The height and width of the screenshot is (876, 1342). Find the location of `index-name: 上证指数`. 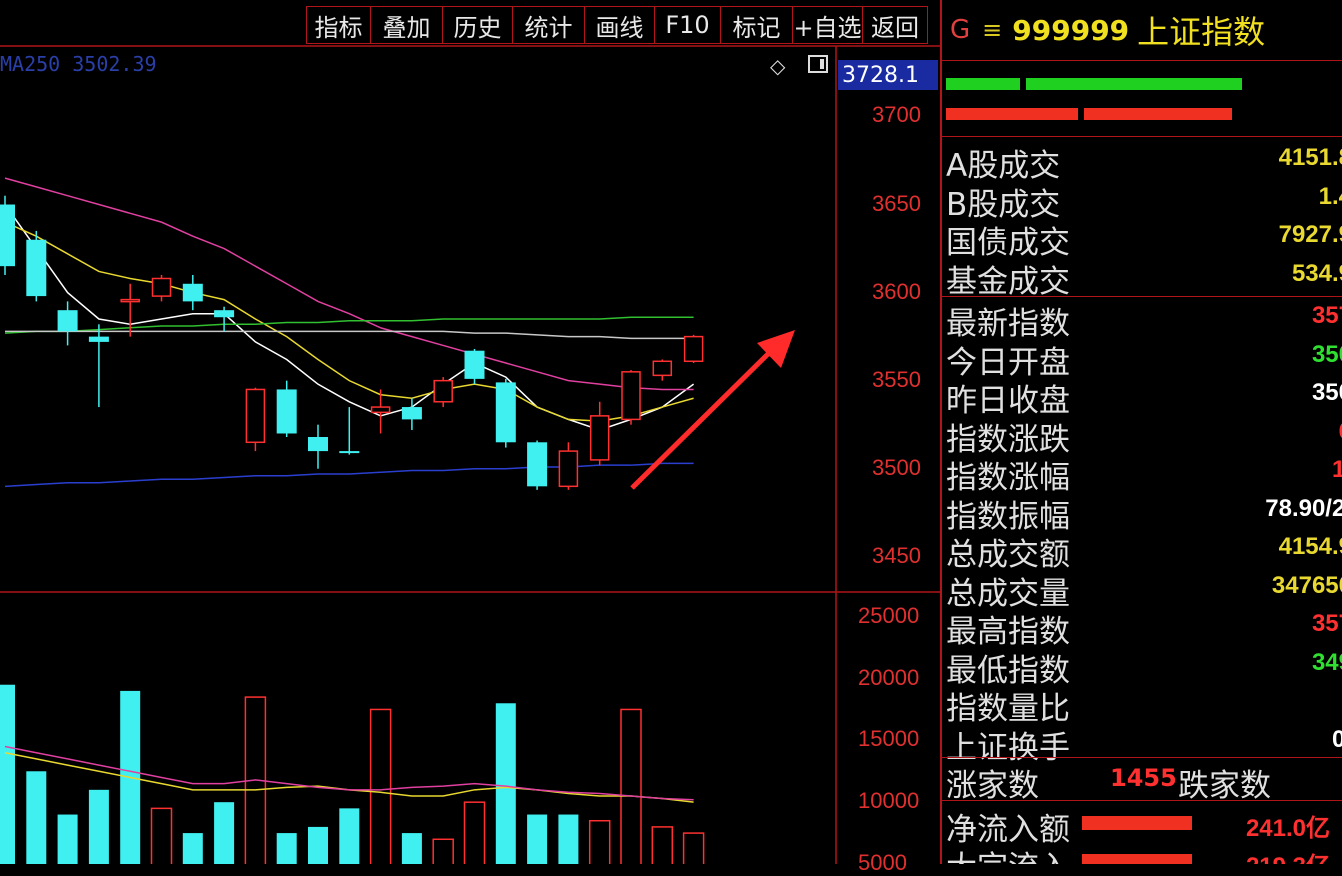

index-name: 上证指数 is located at coordinates (1201, 32).